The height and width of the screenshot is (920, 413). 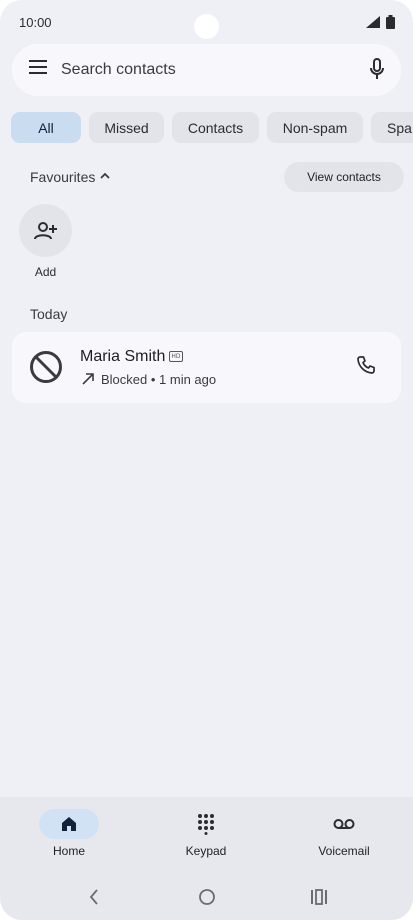 I want to click on back-icon, so click(x=94, y=897).